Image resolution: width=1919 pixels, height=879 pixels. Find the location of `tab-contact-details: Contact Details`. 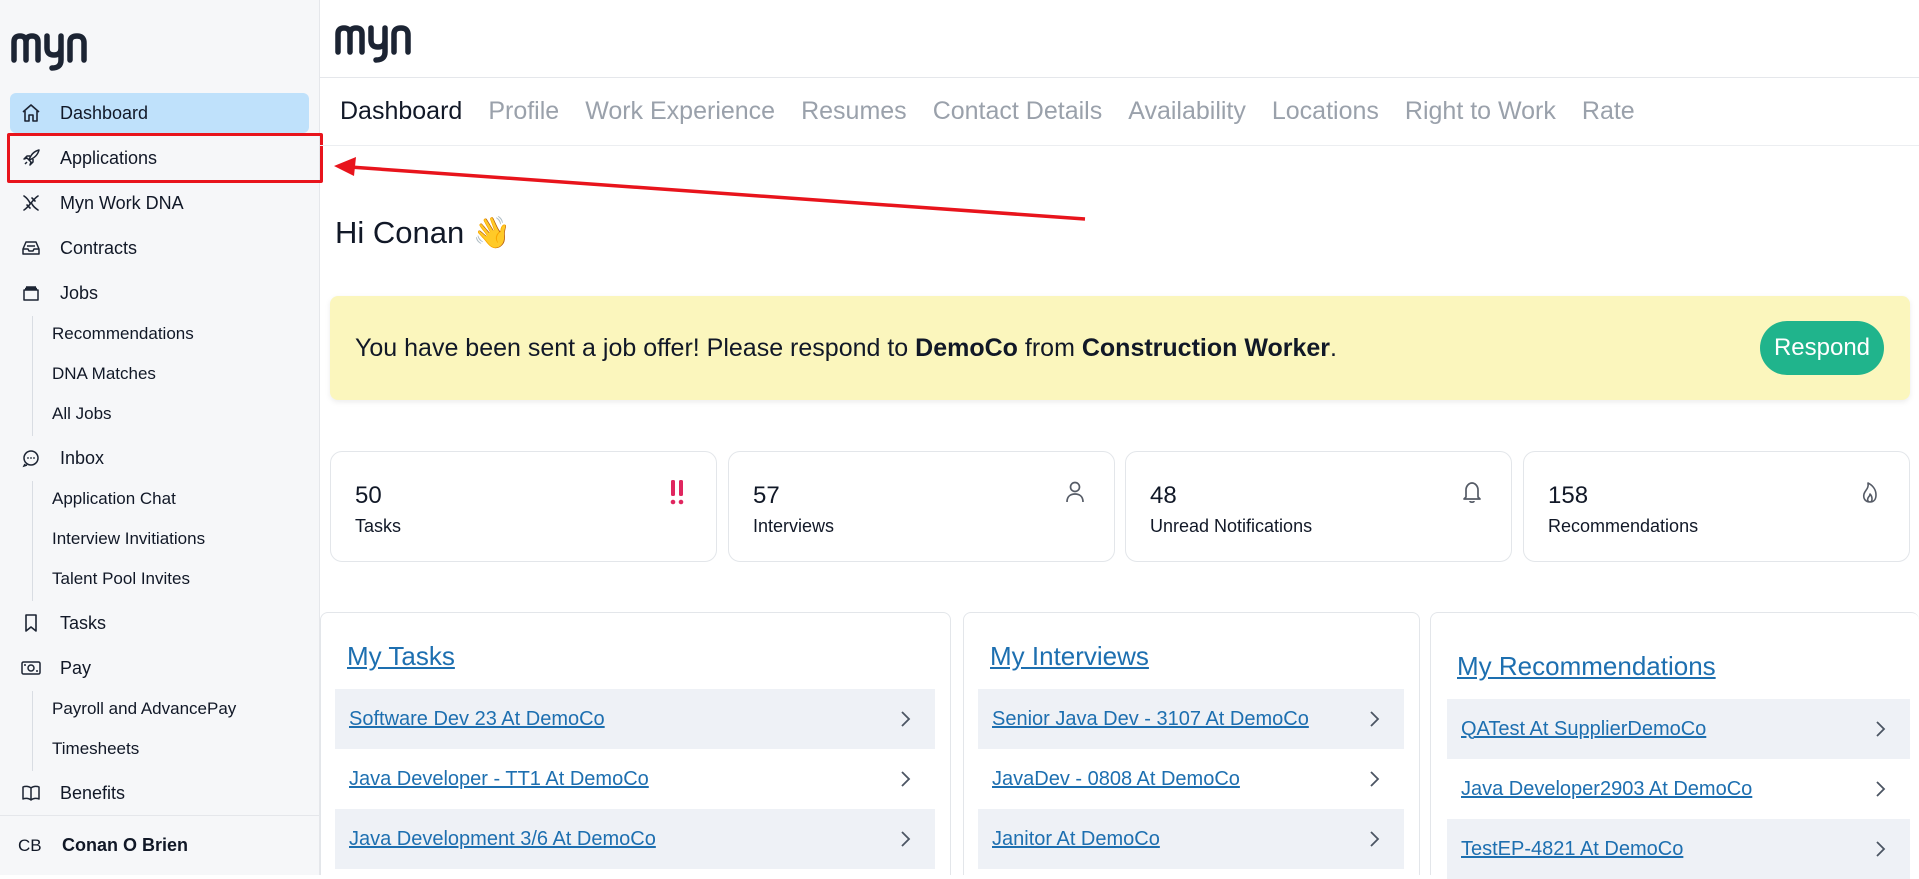

tab-contact-details: Contact Details is located at coordinates (1018, 111).